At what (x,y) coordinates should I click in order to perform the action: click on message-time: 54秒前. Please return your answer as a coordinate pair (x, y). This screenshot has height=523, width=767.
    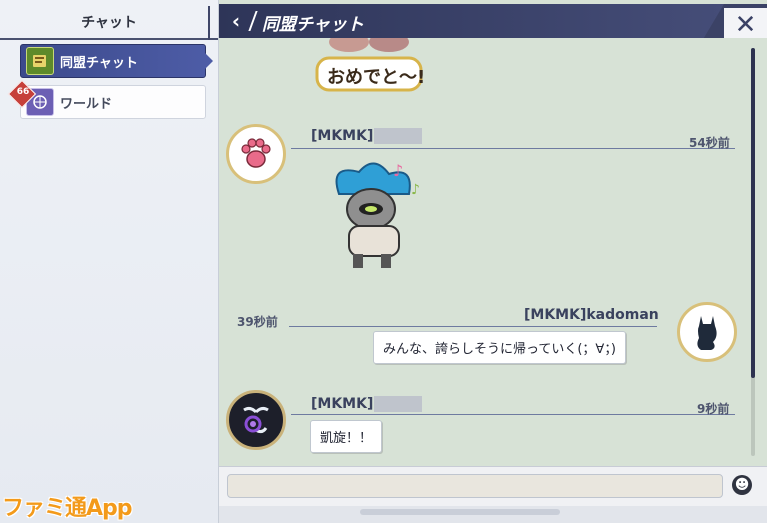
    Looking at the image, I should click on (709, 143).